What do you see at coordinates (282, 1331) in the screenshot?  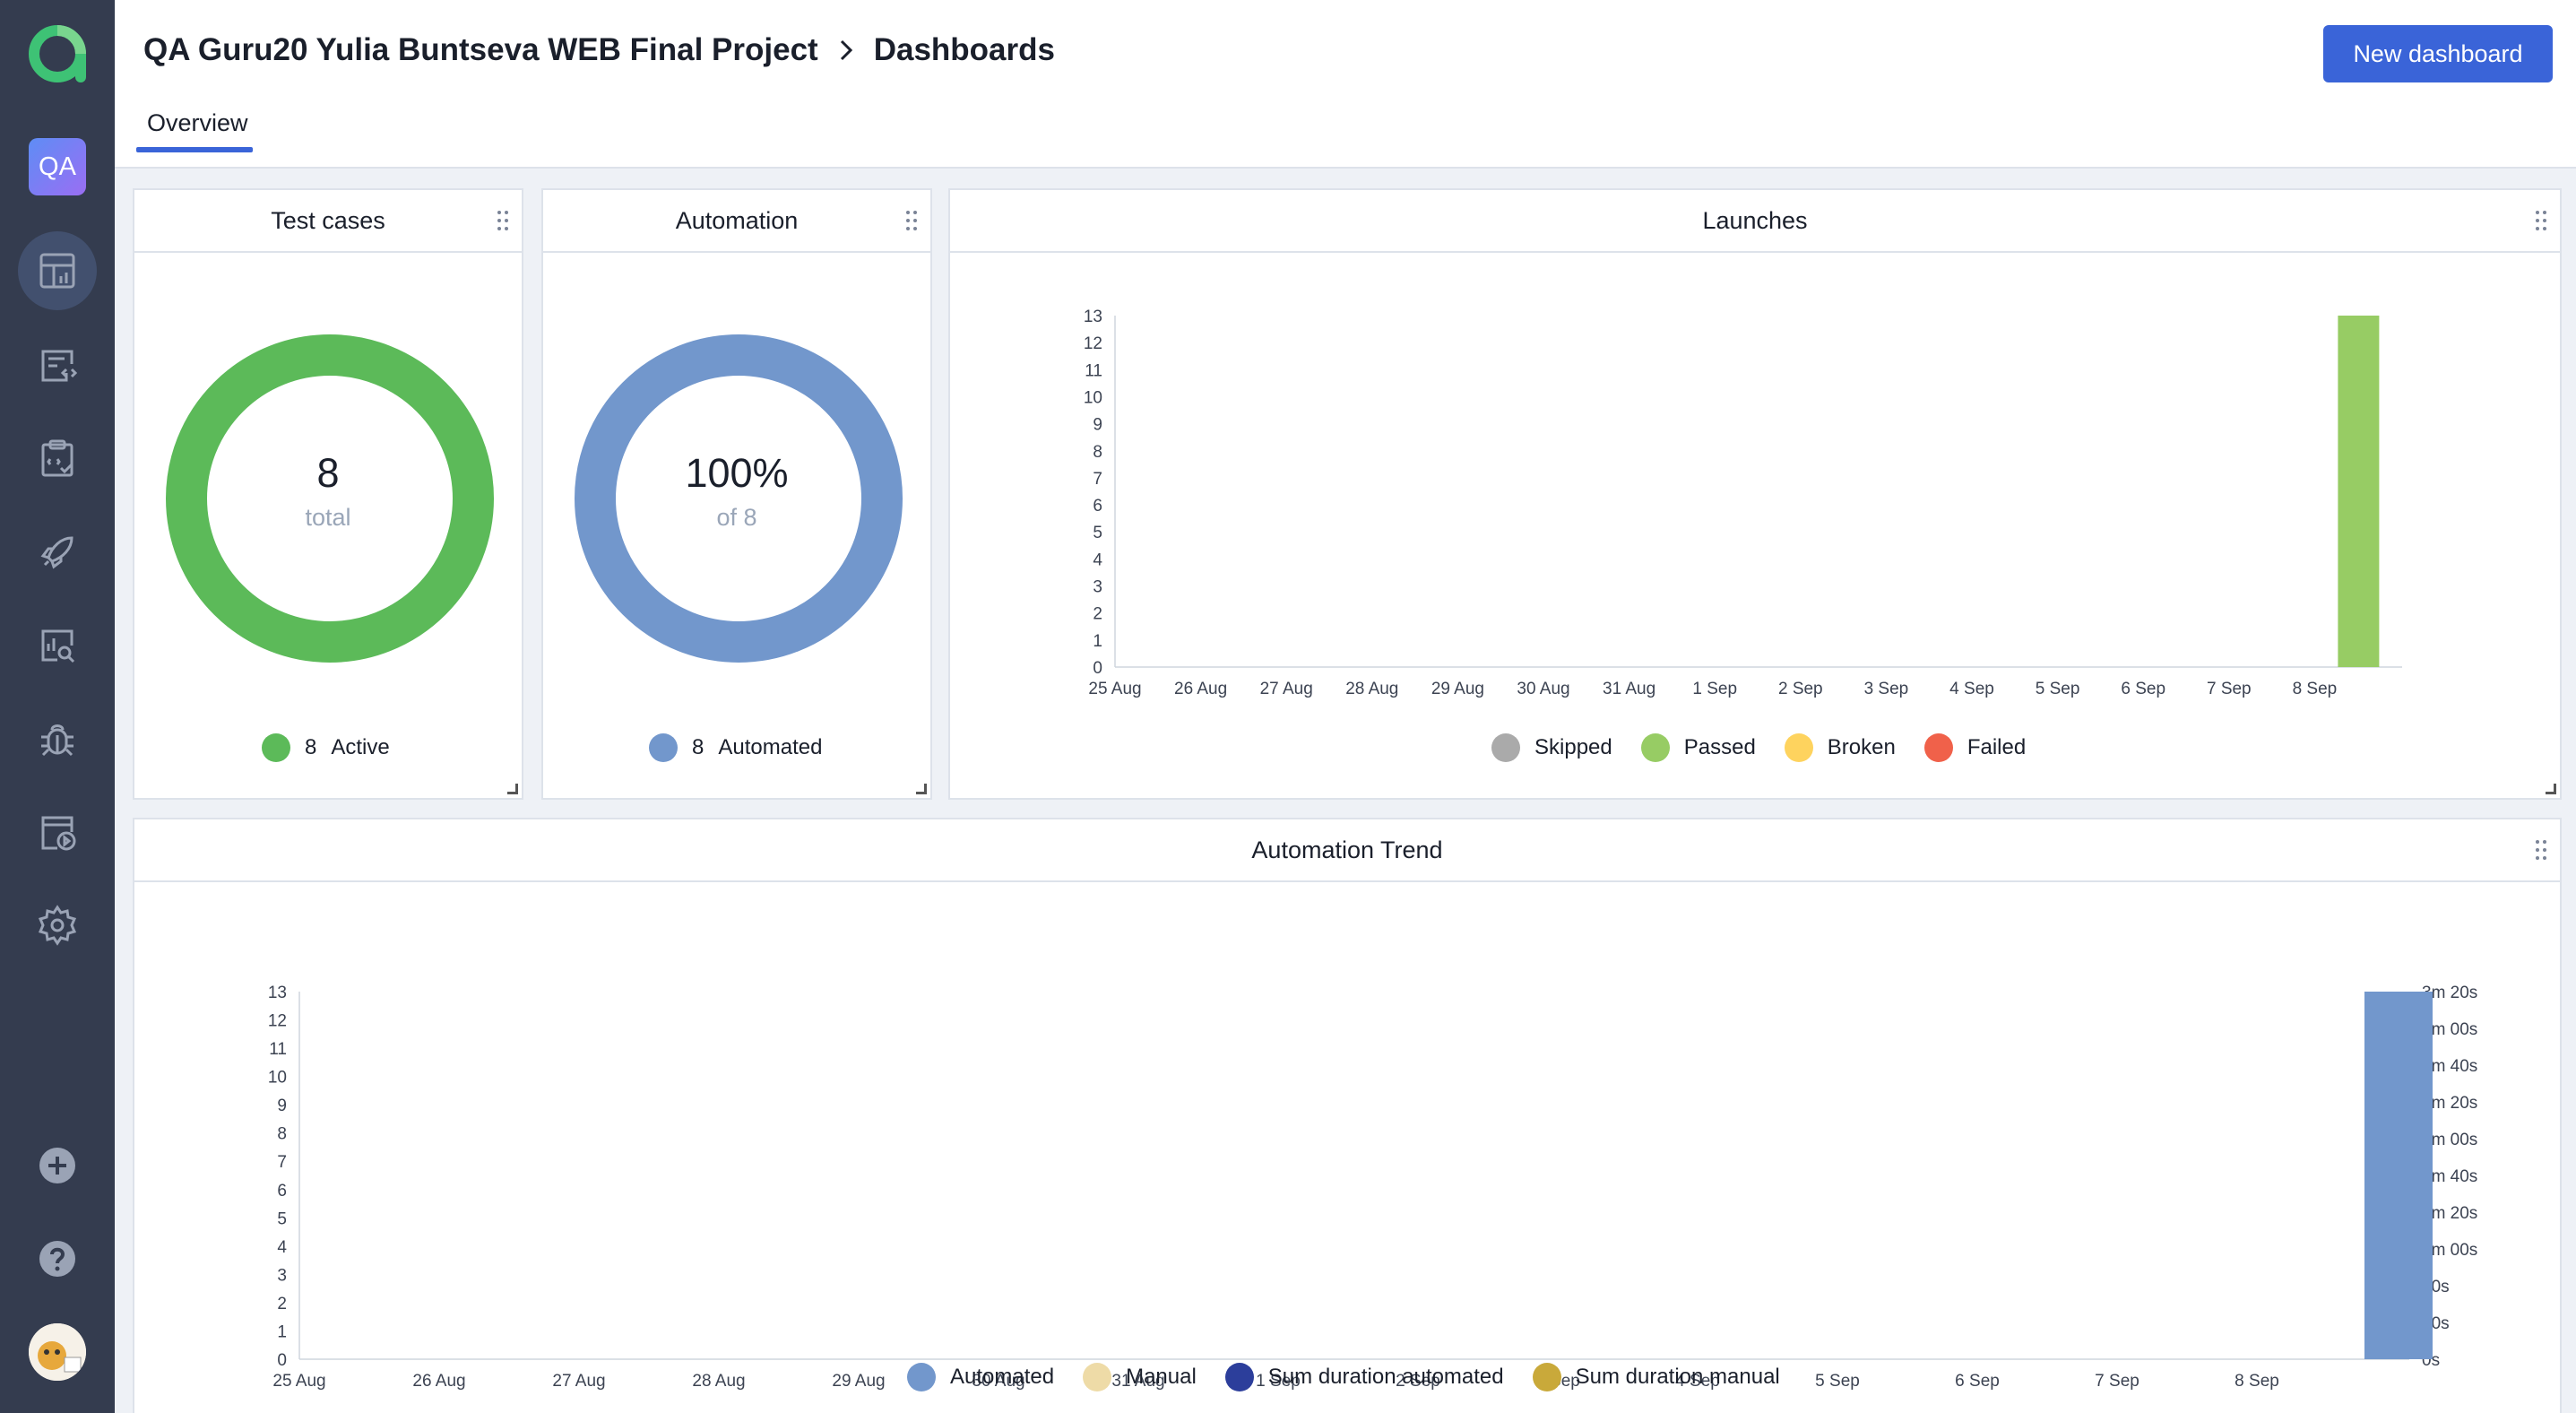 I see `y-tick-label: 1` at bounding box center [282, 1331].